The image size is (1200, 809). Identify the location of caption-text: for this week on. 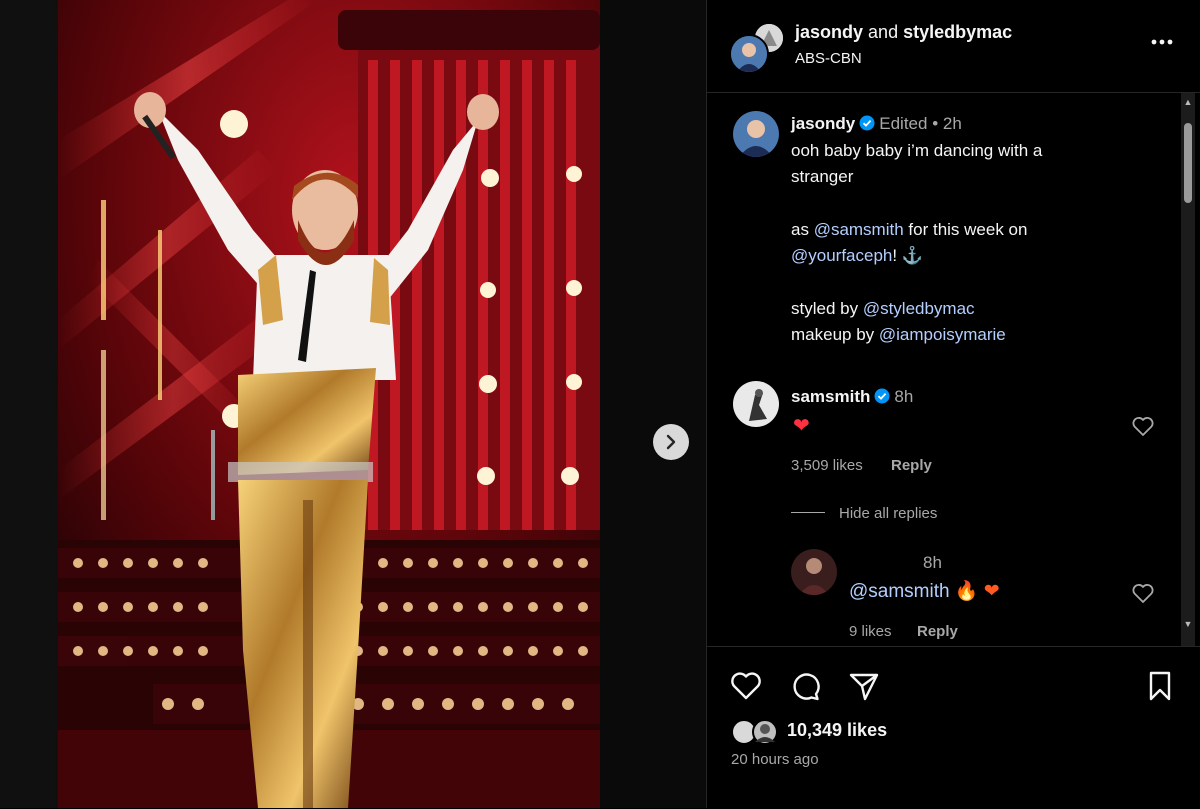
(965, 229).